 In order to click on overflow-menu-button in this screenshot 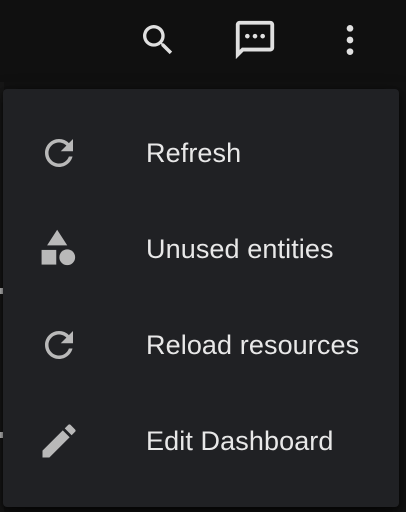, I will do `click(350, 40)`.